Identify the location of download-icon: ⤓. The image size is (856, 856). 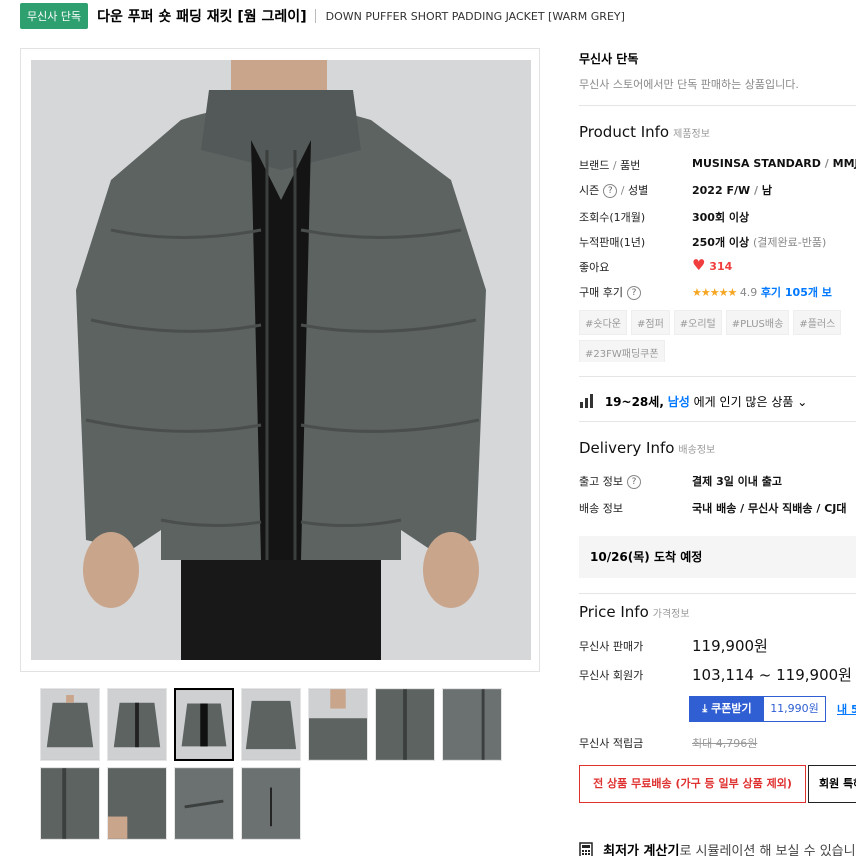
(705, 708).